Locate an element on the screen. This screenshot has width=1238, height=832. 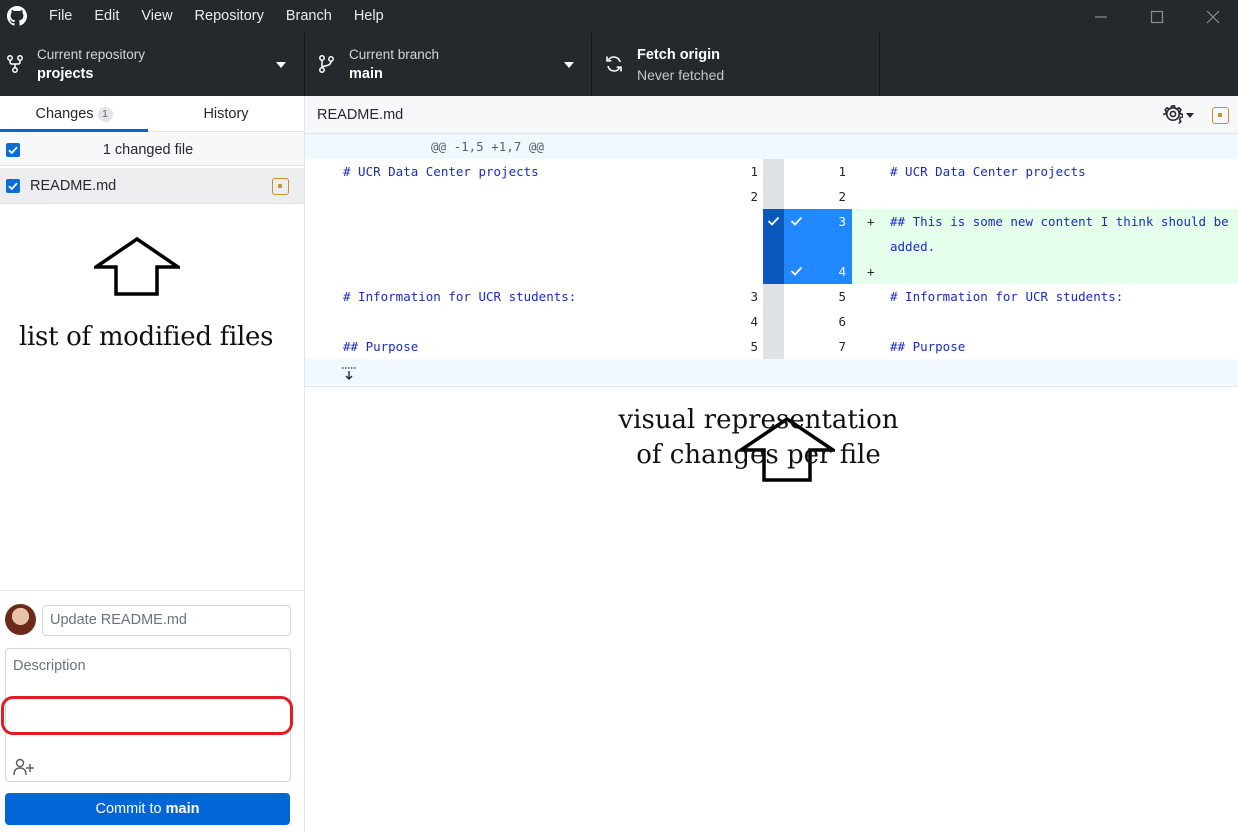
file-checkbox is located at coordinates (13, 186).